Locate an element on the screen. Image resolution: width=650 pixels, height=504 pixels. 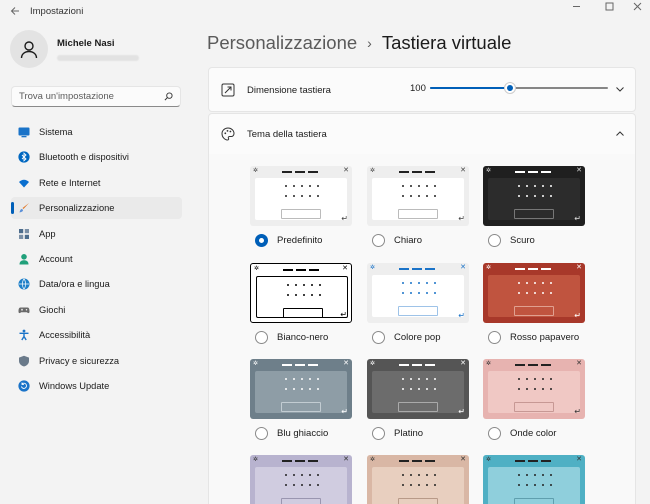
minimize-button is located at coordinates (576, 6).